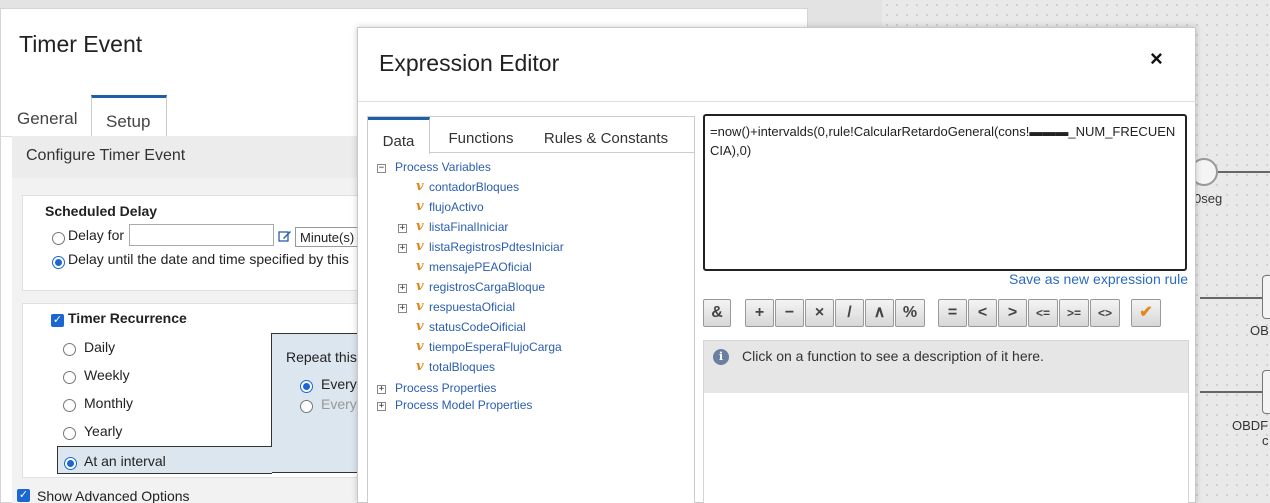  I want to click on timer-dialog-title: Timer Event, so click(81, 44).